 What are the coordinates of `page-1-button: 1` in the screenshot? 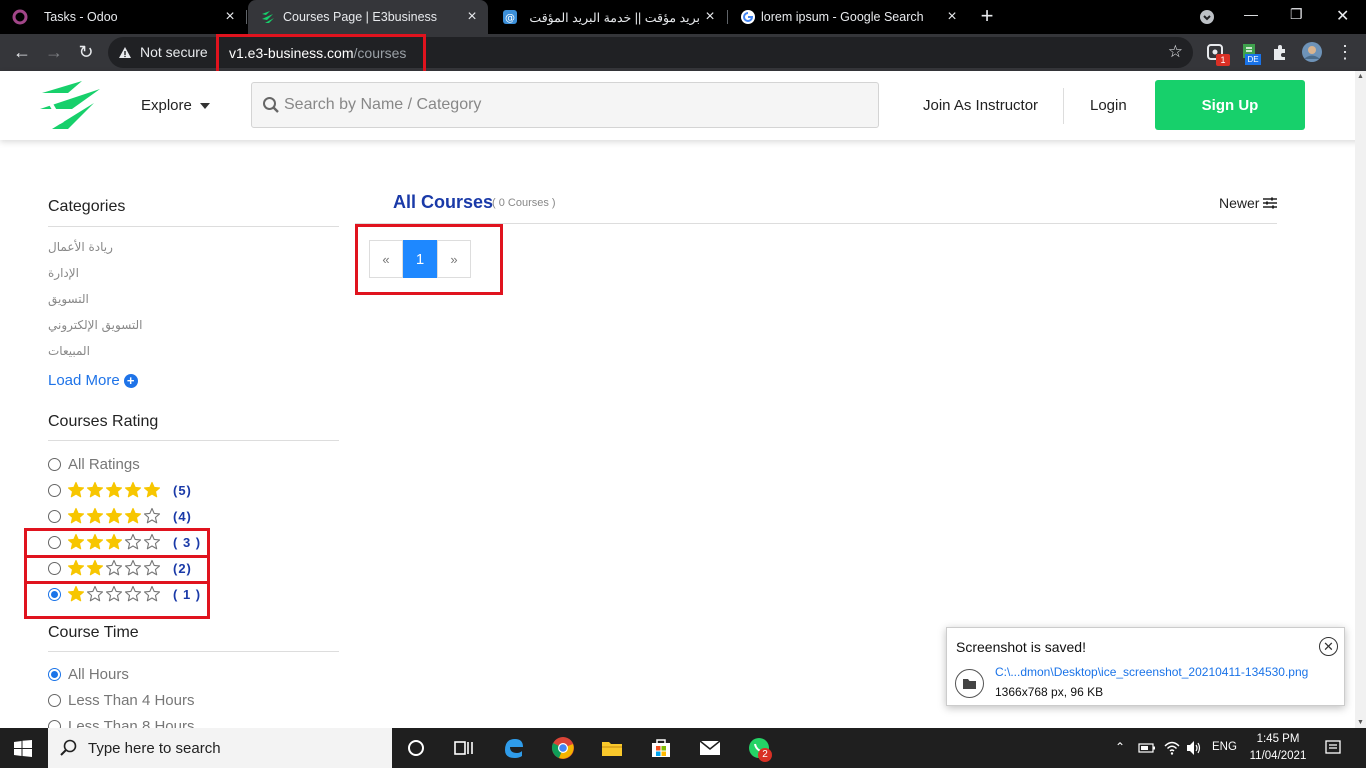 It's located at (420, 259).